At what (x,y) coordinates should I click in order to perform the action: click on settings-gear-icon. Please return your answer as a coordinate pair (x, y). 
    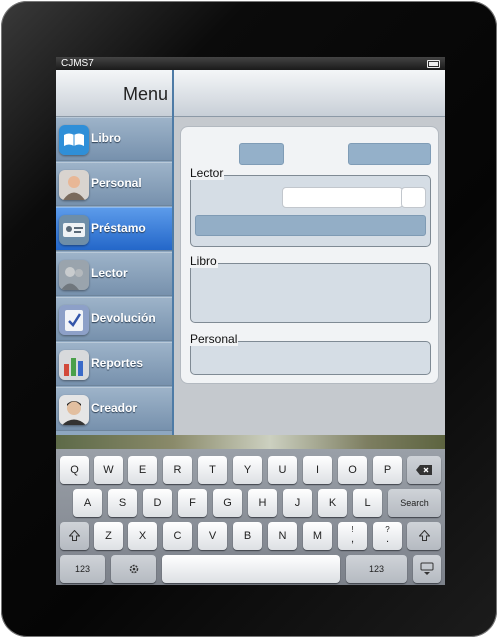
    Looking at the image, I should click on (133, 569).